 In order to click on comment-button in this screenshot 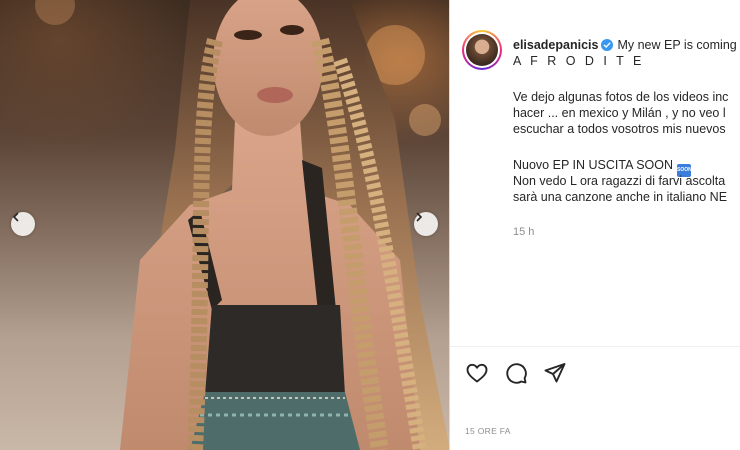, I will do `click(516, 373)`.